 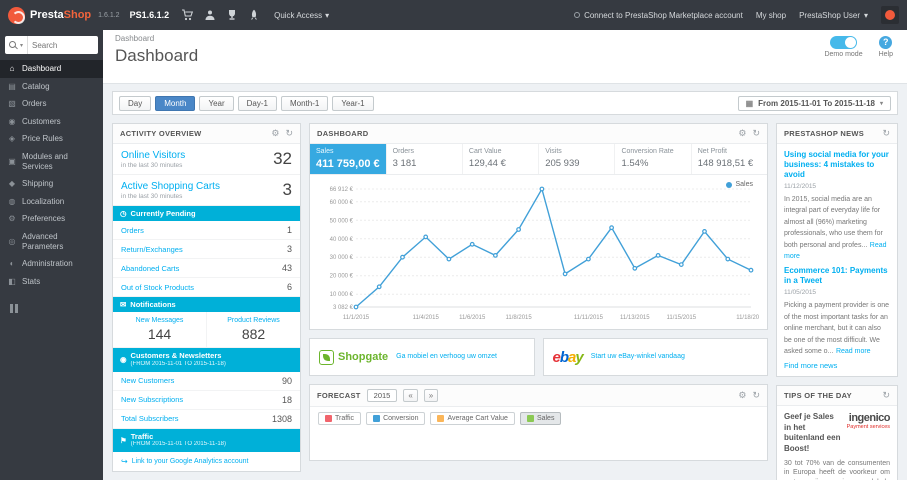 I want to click on filter-day-1-button: Day-1, so click(x=257, y=103).